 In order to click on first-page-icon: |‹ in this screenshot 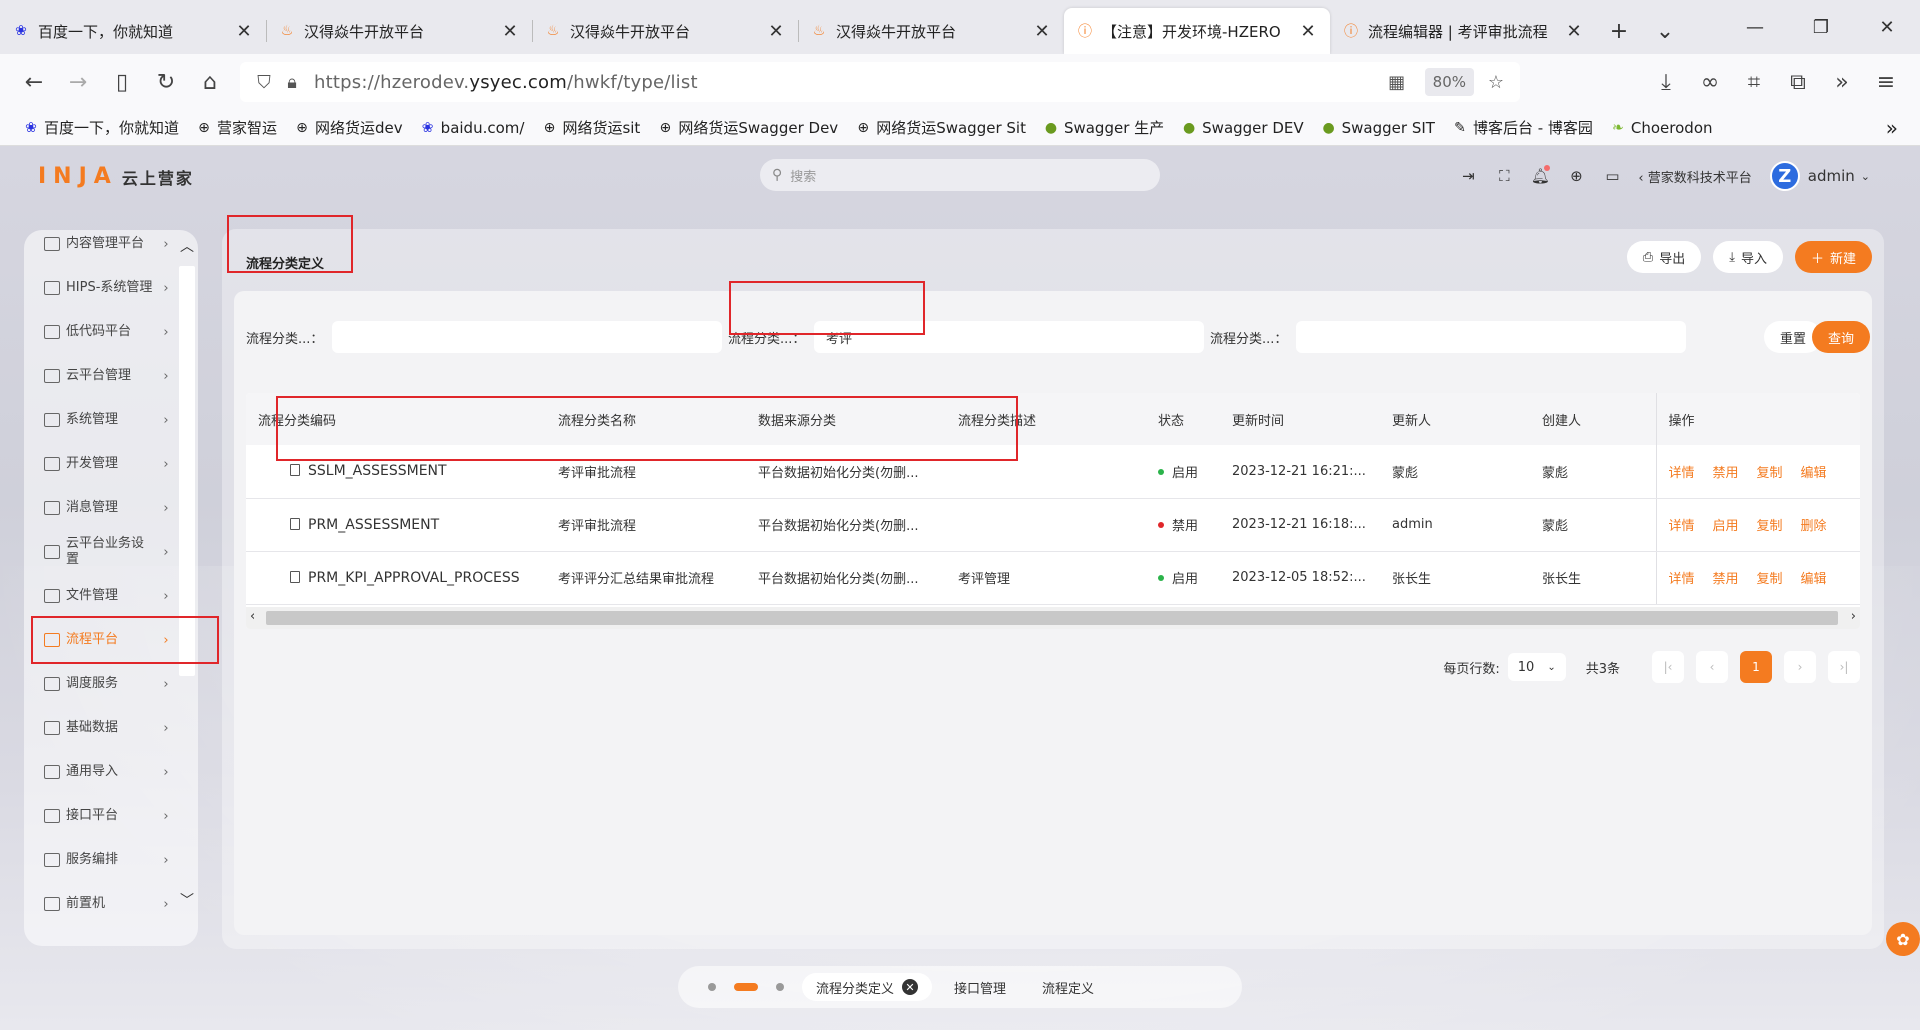, I will do `click(1668, 667)`.